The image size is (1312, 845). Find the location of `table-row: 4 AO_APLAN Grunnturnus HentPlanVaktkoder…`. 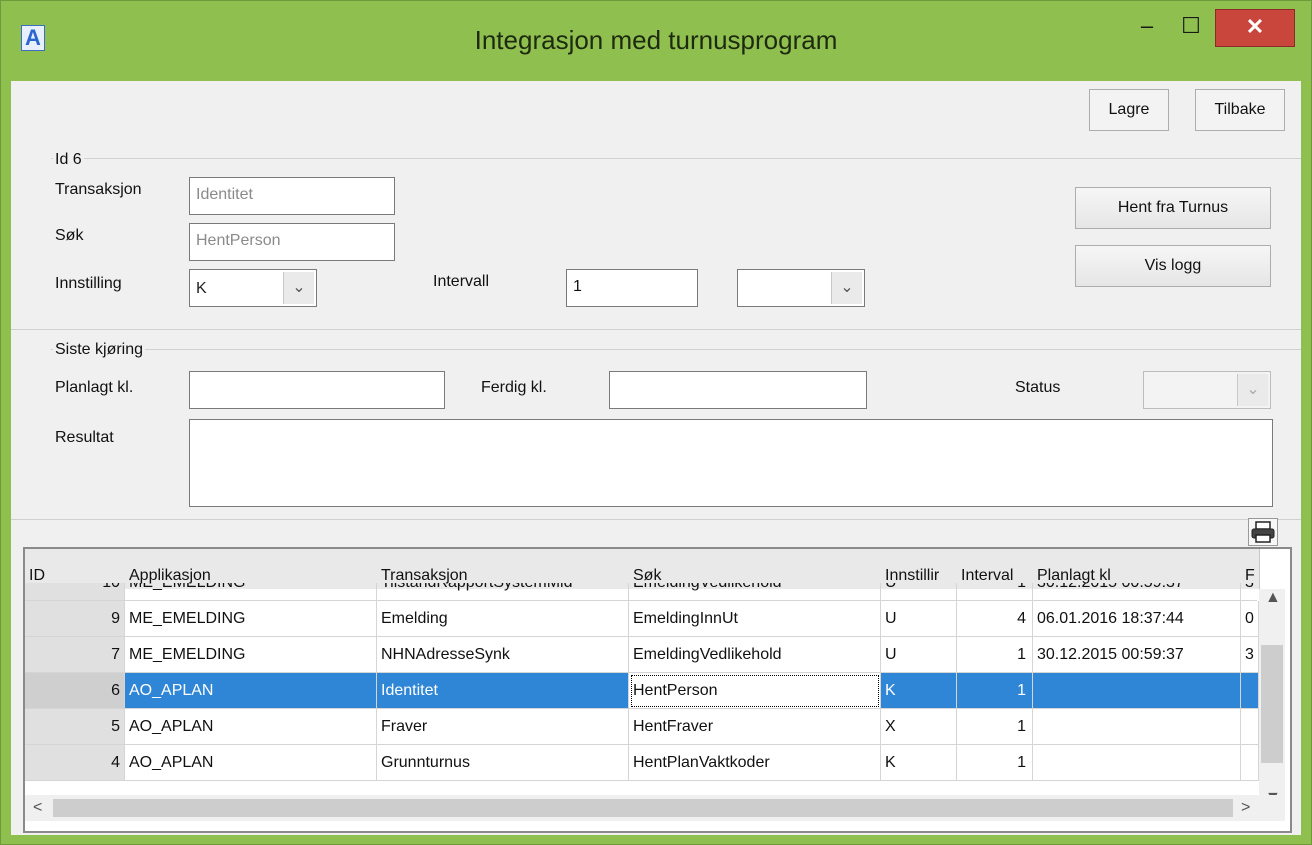

table-row: 4 AO_APLAN Grunnturnus HentPlanVaktkoder… is located at coordinates (642, 763).